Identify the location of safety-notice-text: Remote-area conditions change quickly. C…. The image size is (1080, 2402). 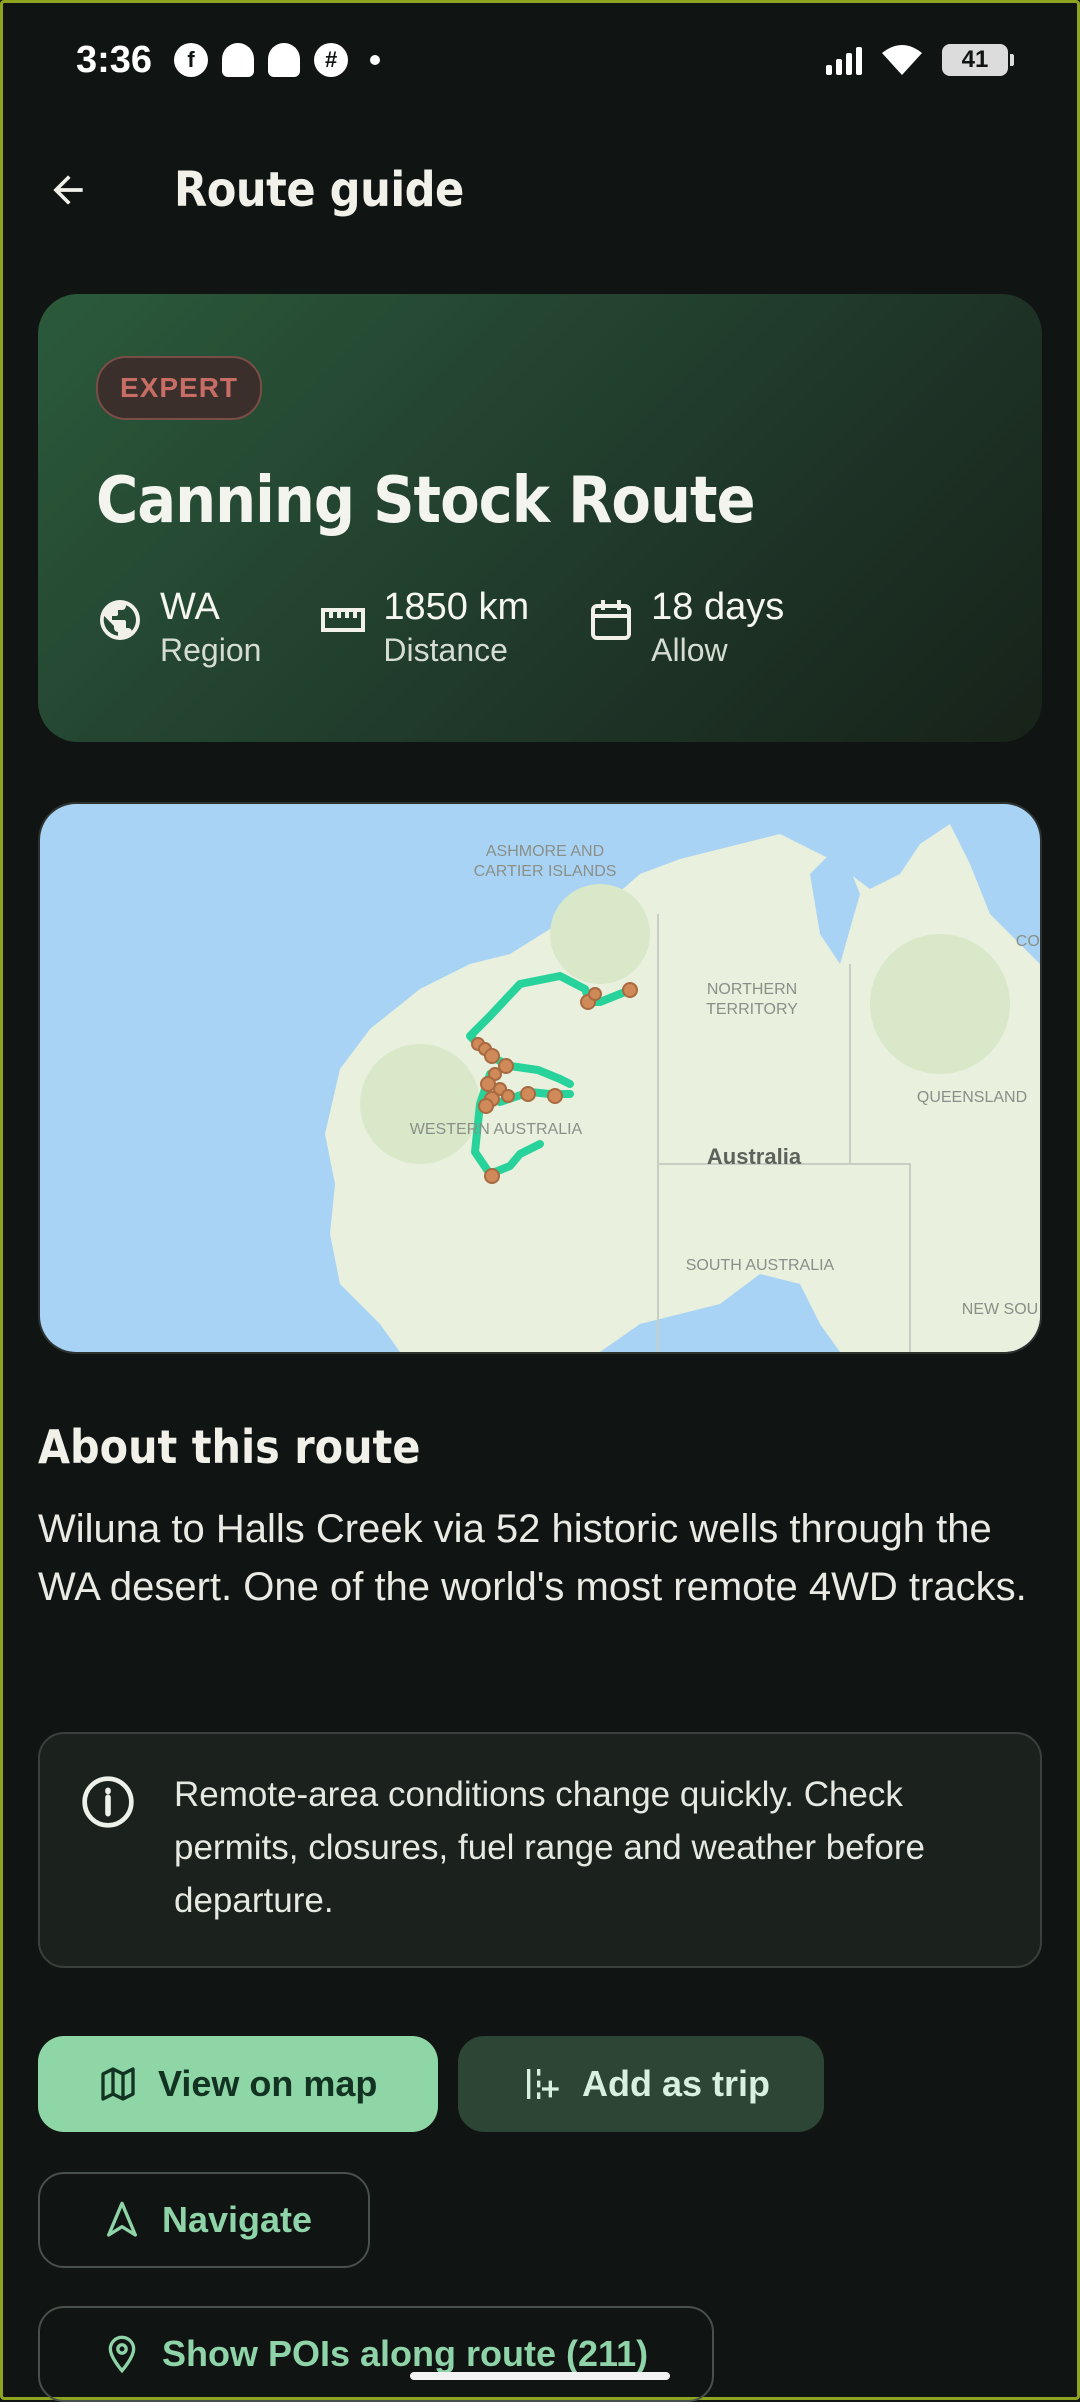
(549, 1847).